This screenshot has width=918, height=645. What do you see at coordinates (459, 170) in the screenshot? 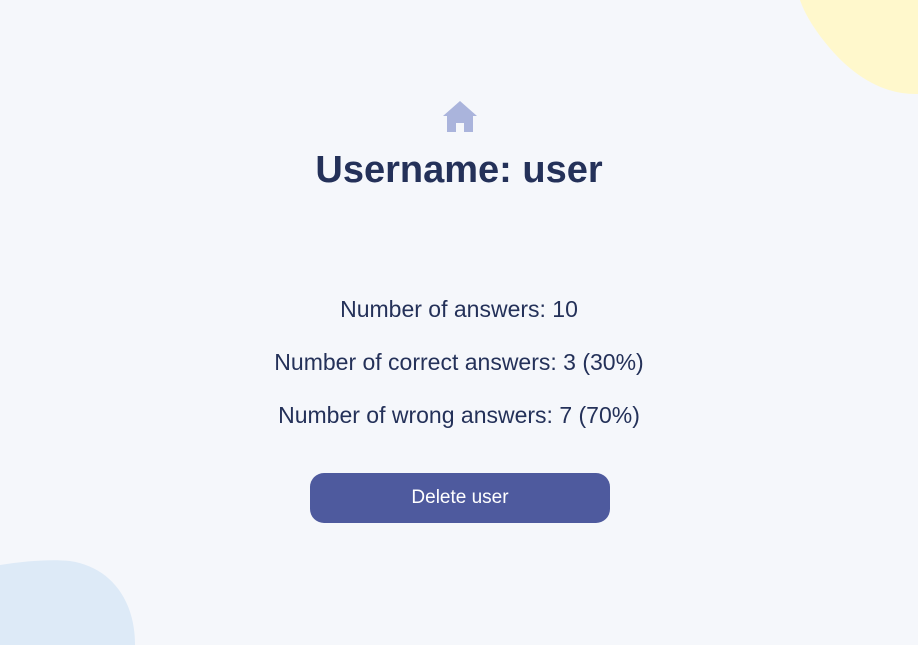
I see `page-title: Username: user` at bounding box center [459, 170].